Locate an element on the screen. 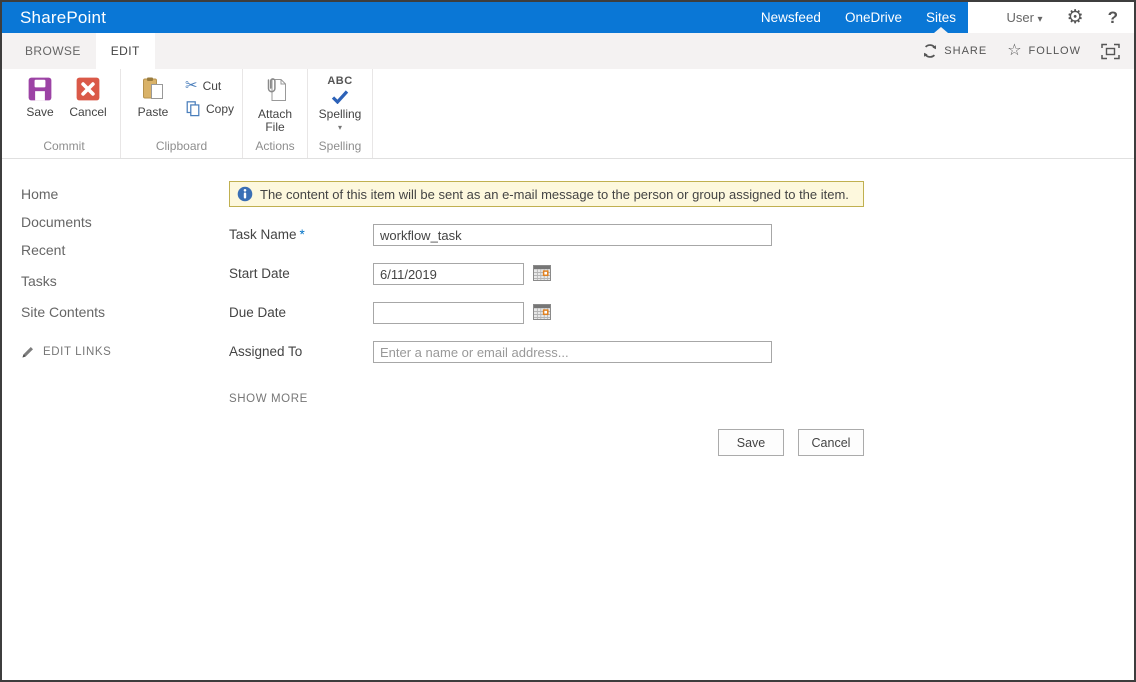 This screenshot has width=1136, height=682. clipboard-icon is located at coordinates (153, 88).